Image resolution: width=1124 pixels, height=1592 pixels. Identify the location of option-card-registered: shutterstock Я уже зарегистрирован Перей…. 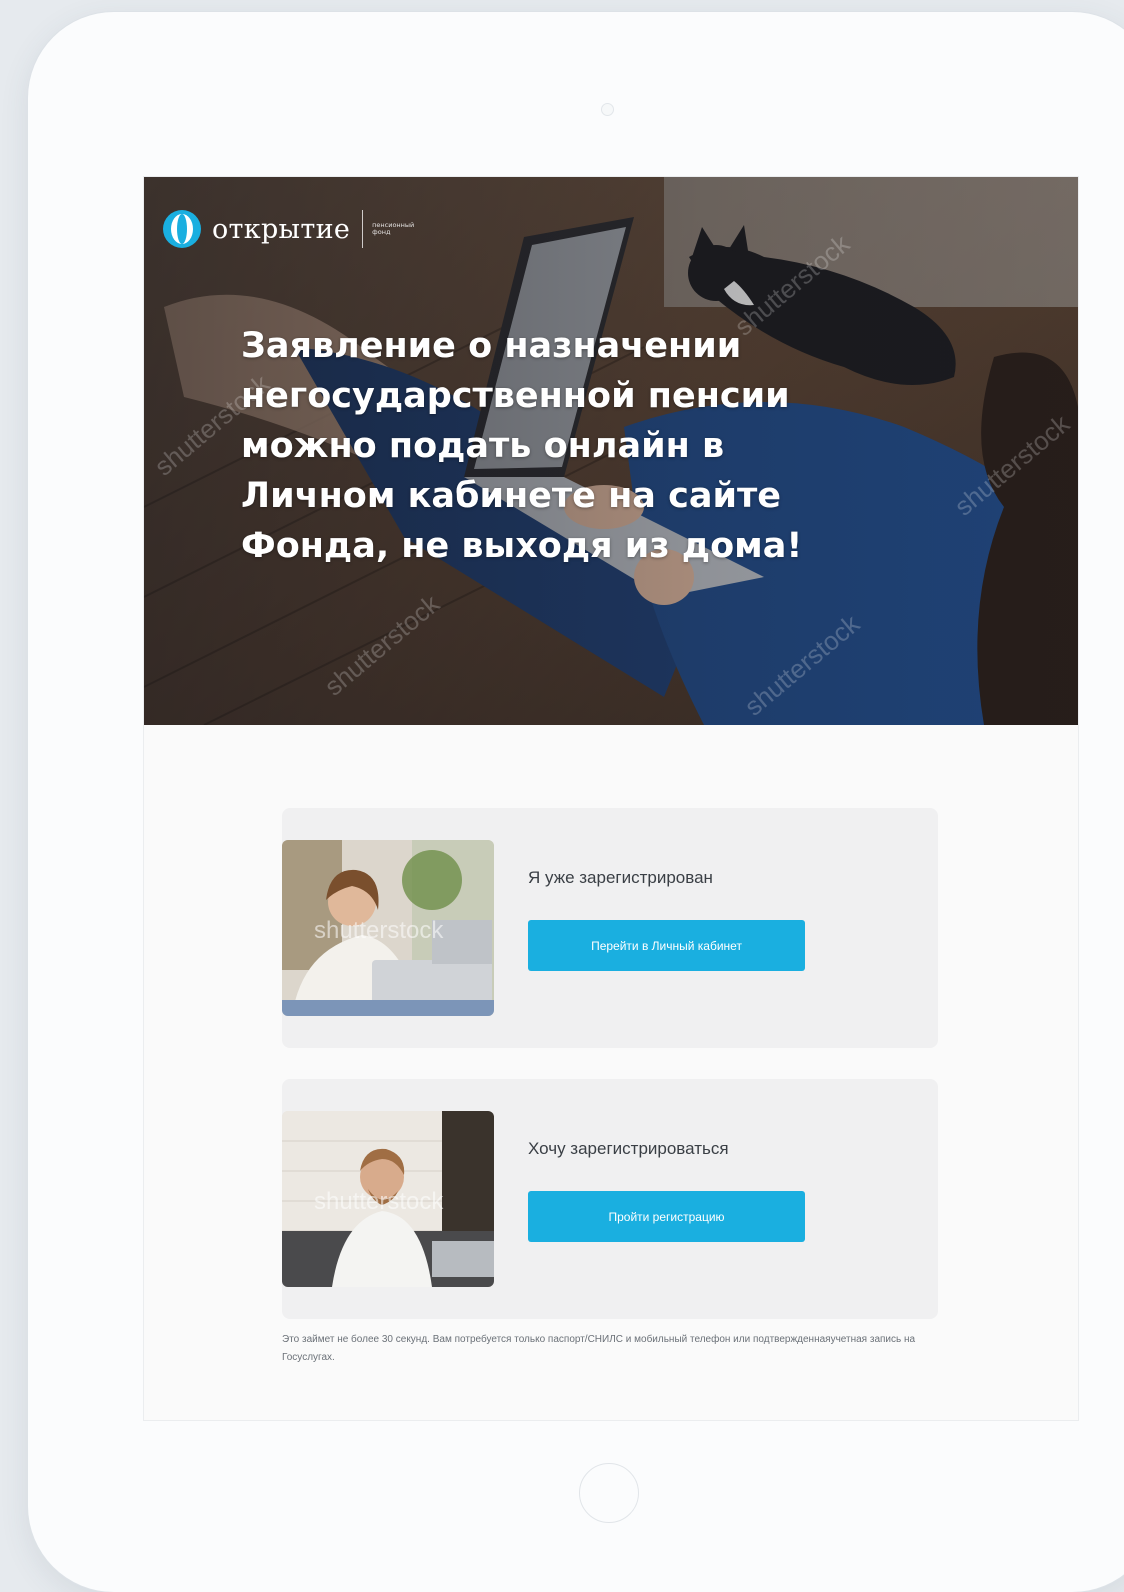
(610, 928).